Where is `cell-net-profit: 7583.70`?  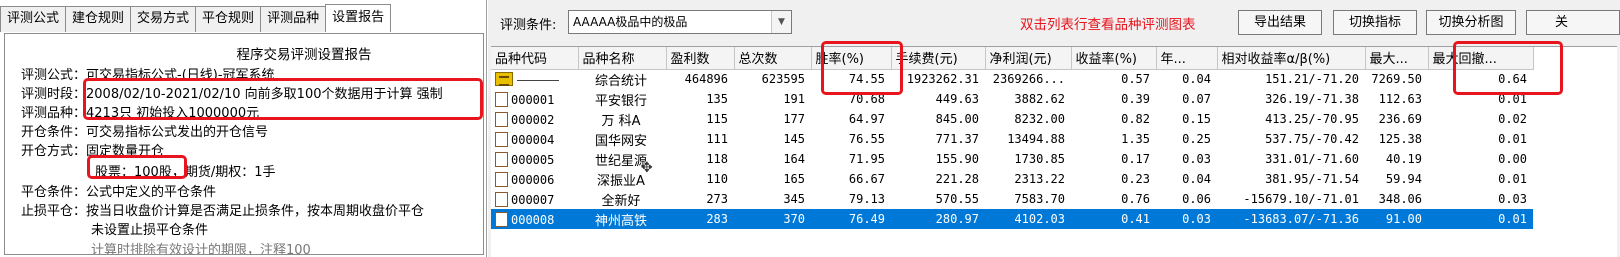 cell-net-profit: 7583.70 is located at coordinates (1039, 199).